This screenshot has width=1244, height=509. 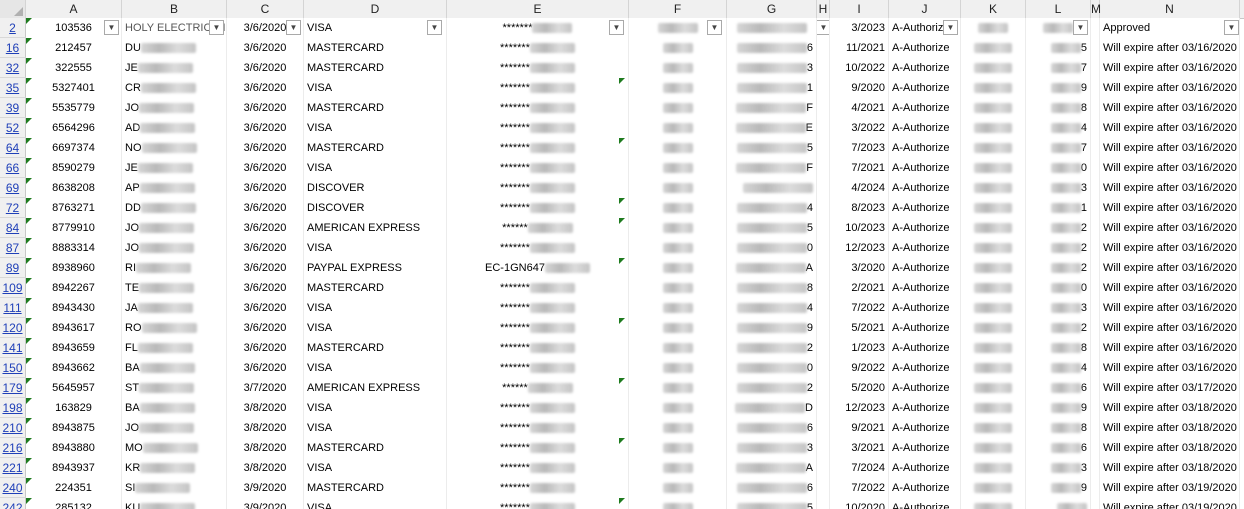 What do you see at coordinates (13, 308) in the screenshot?
I see `row-number: 111` at bounding box center [13, 308].